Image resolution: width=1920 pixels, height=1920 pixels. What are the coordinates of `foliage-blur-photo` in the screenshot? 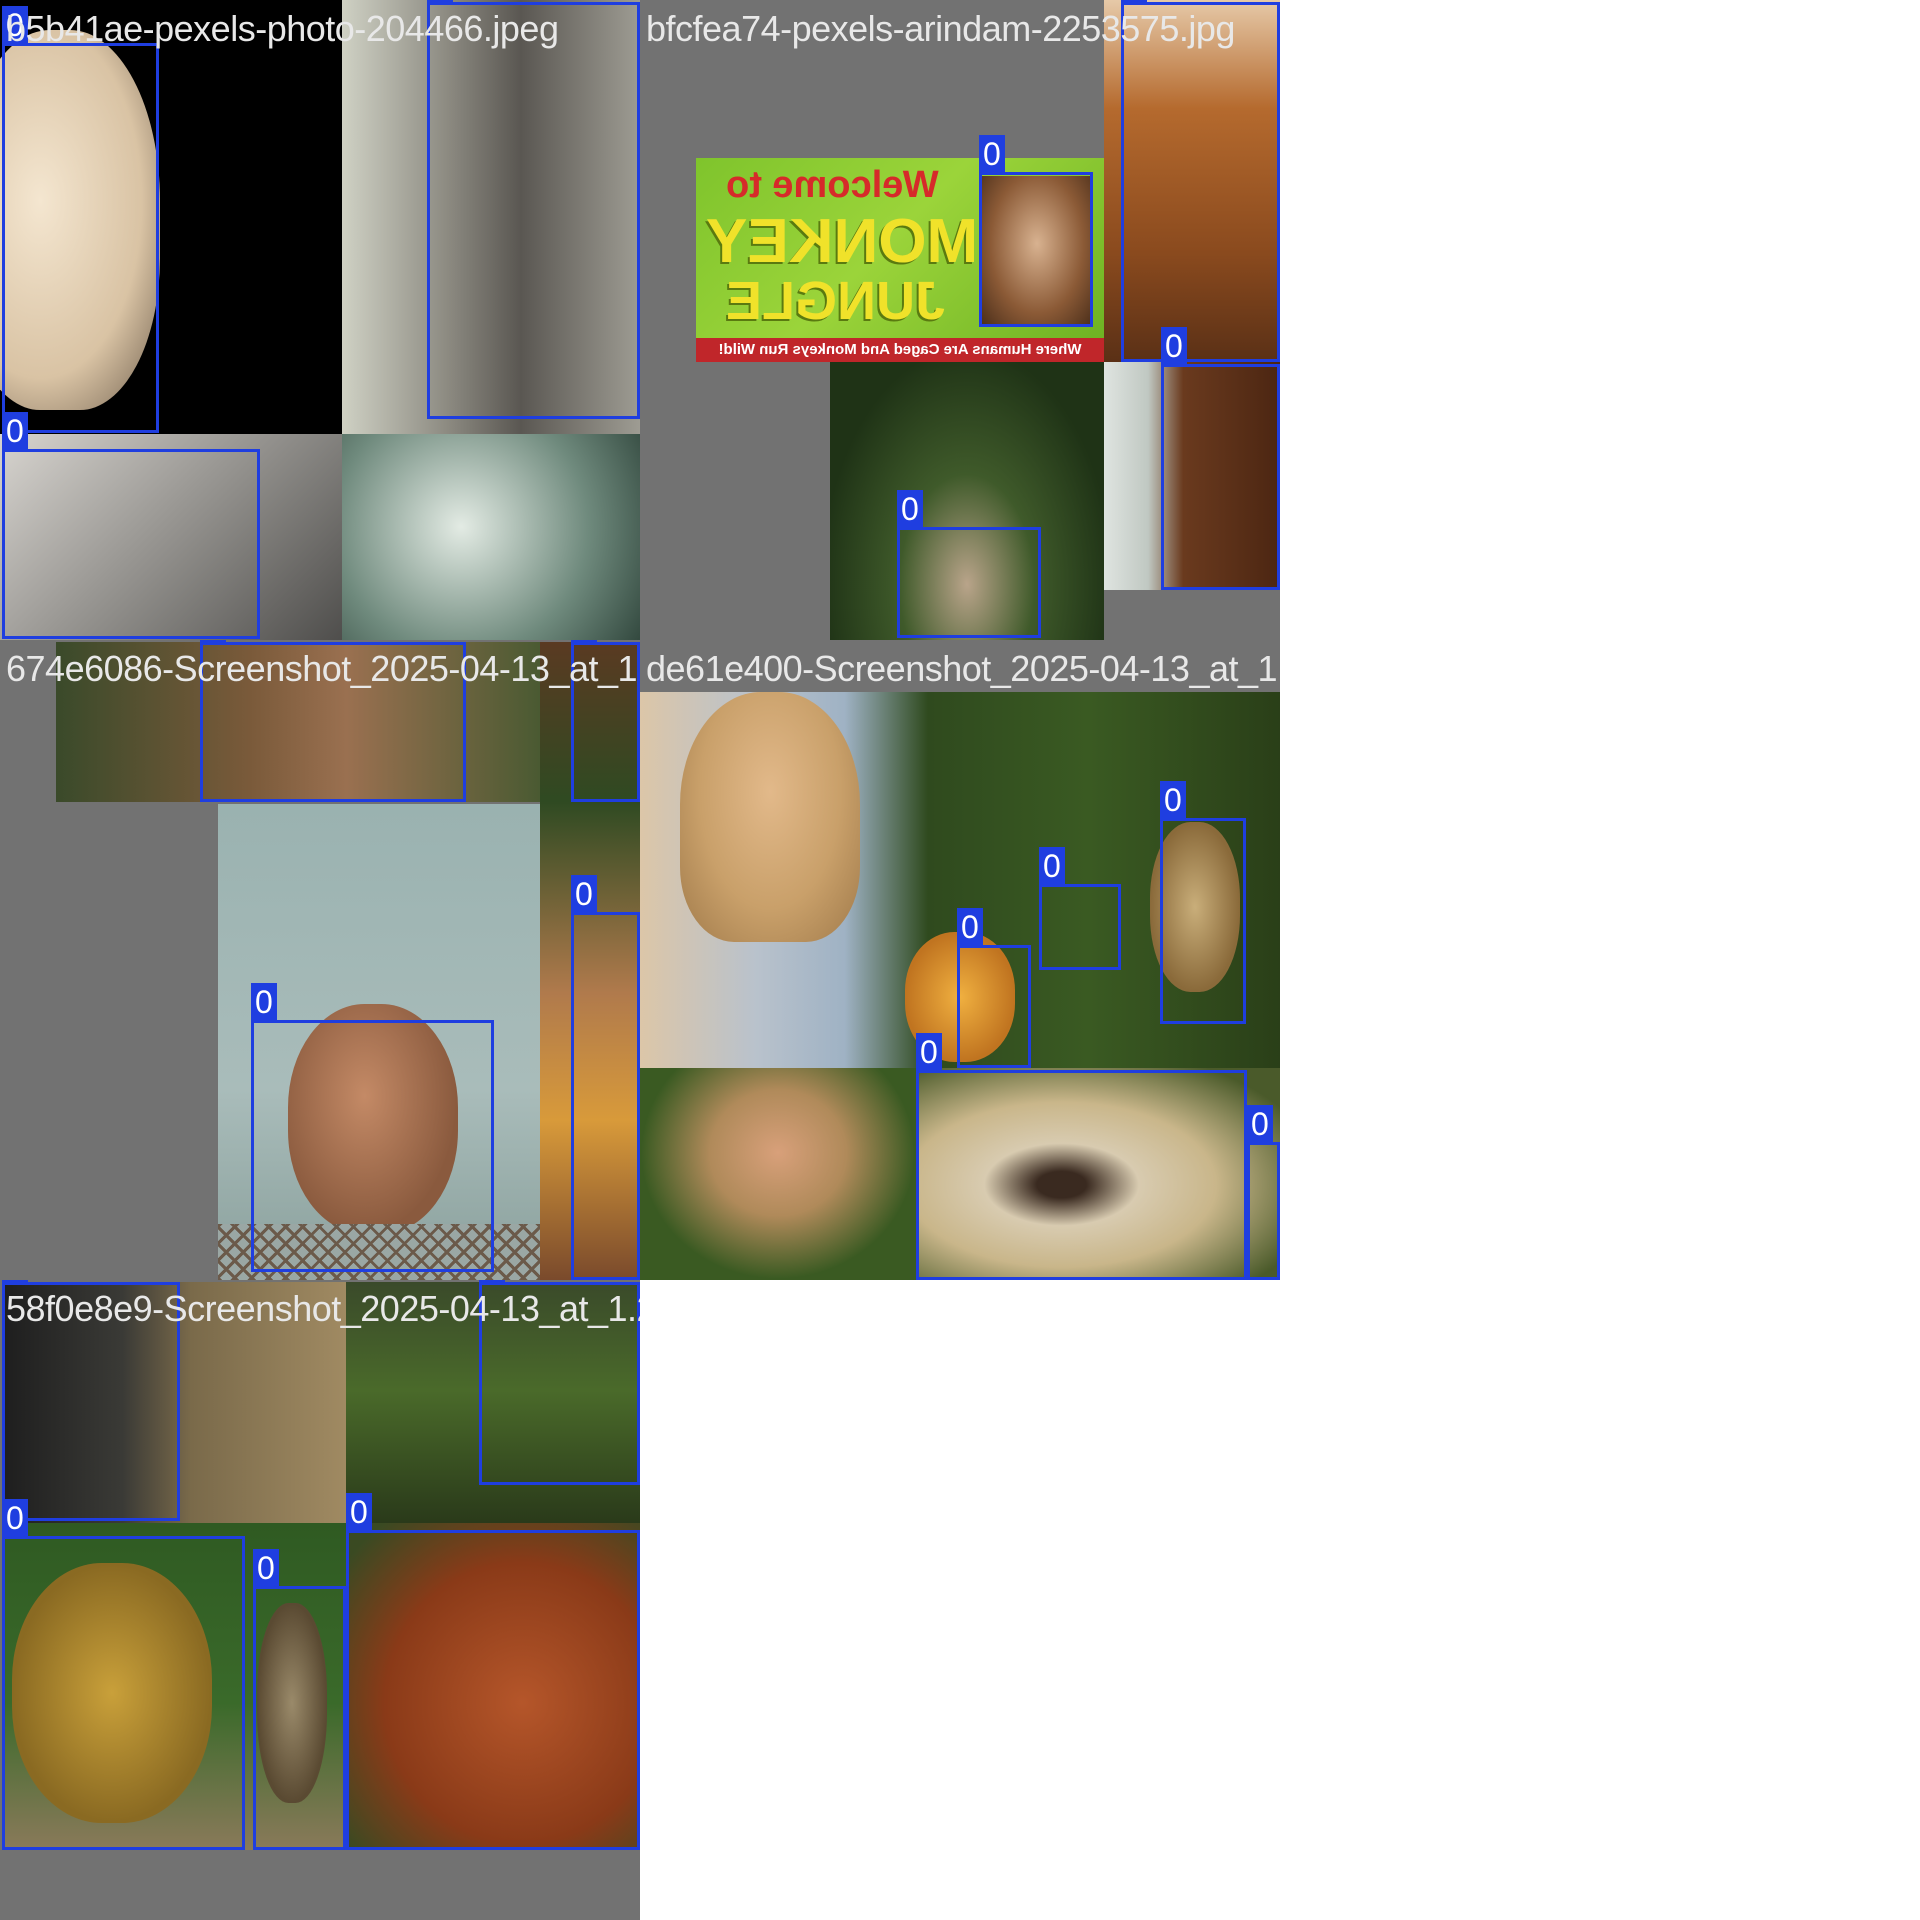 It's located at (491, 537).